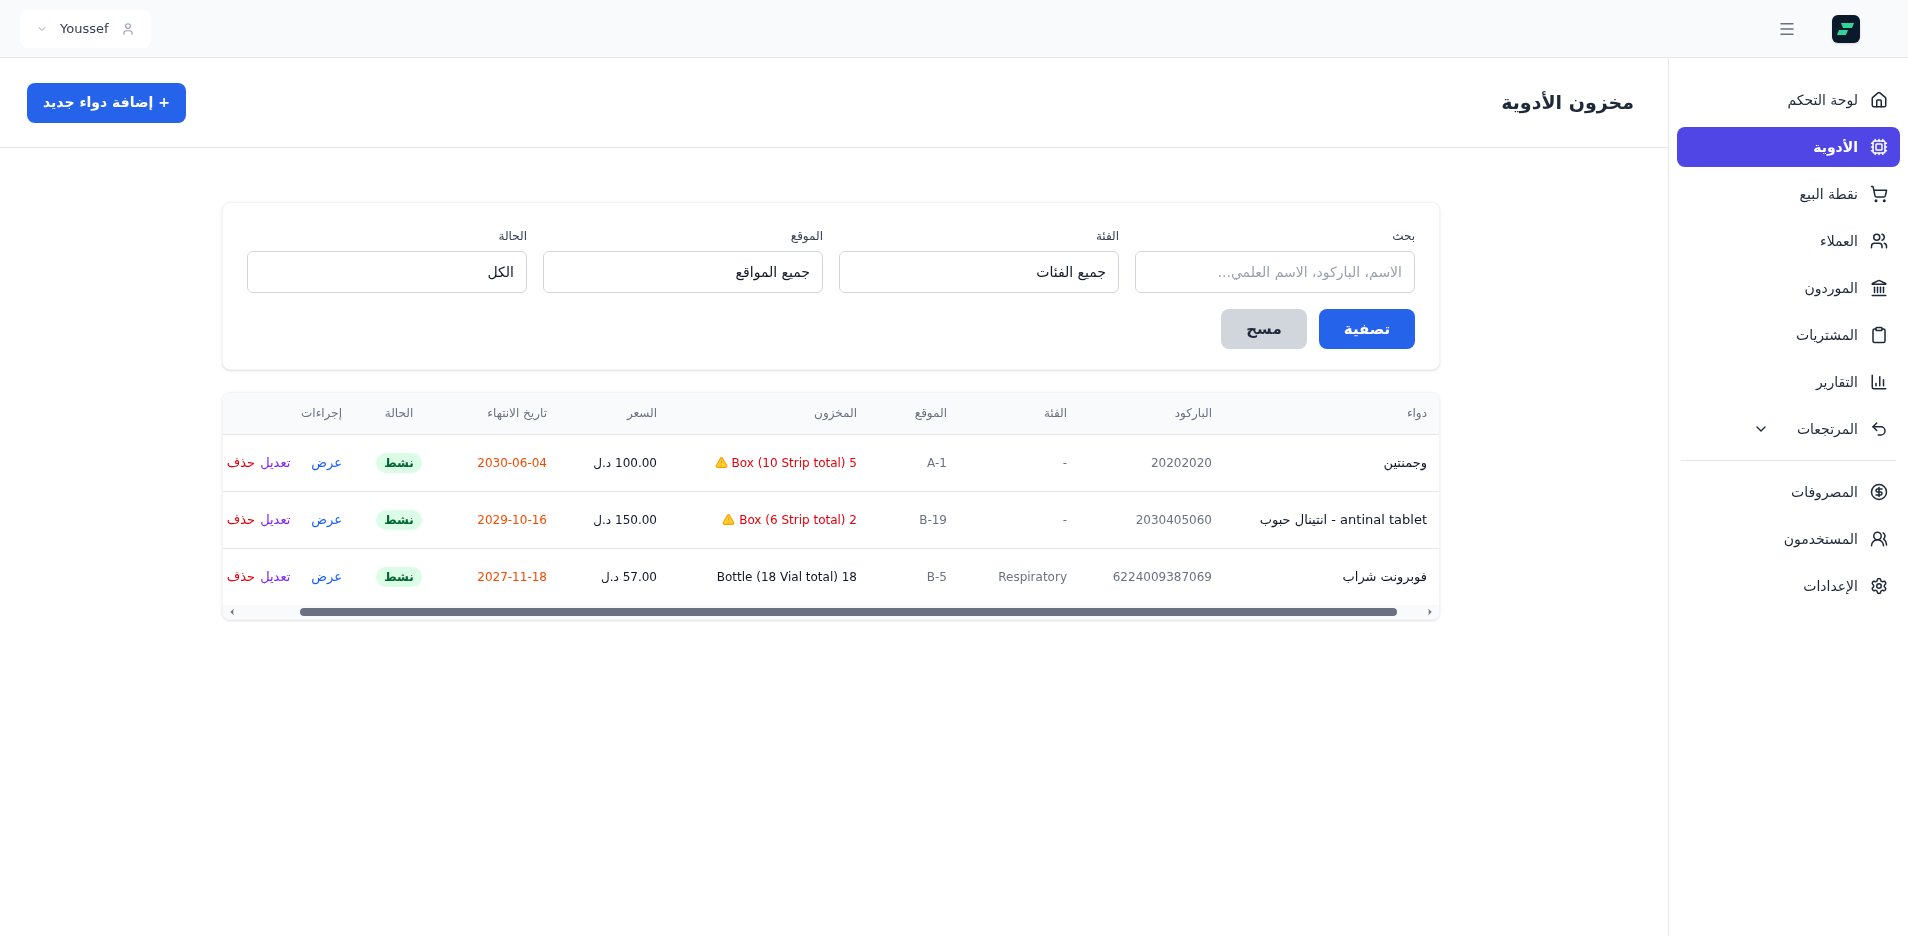  I want to click on price-cell: 100.00 د.ل, so click(625, 462).